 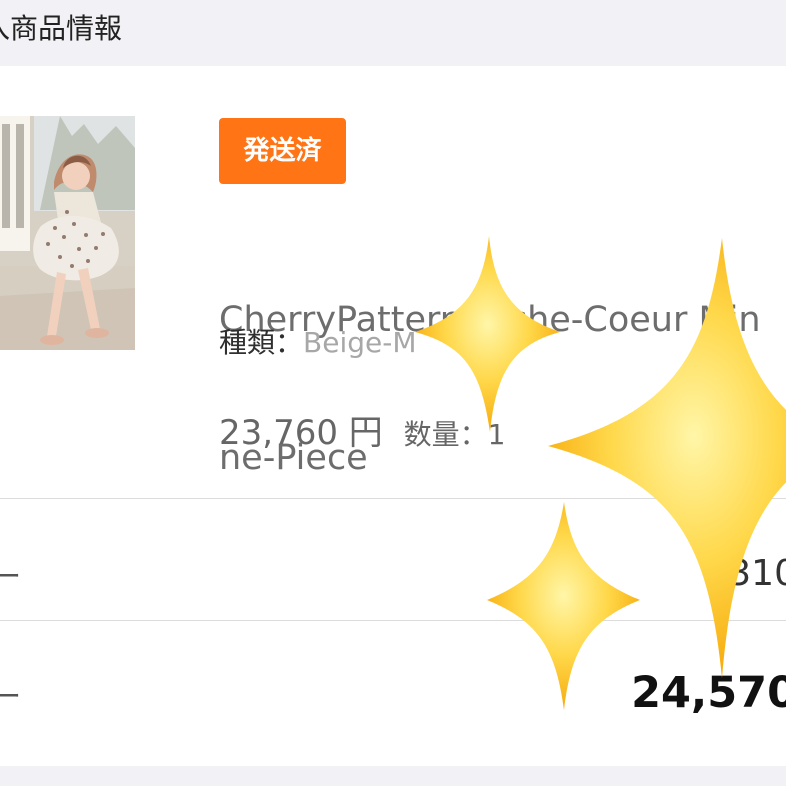 I want to click on summary-total-label: ー, so click(x=11, y=696).